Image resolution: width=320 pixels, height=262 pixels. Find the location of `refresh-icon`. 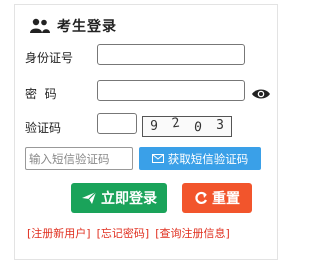

refresh-icon is located at coordinates (201, 198).